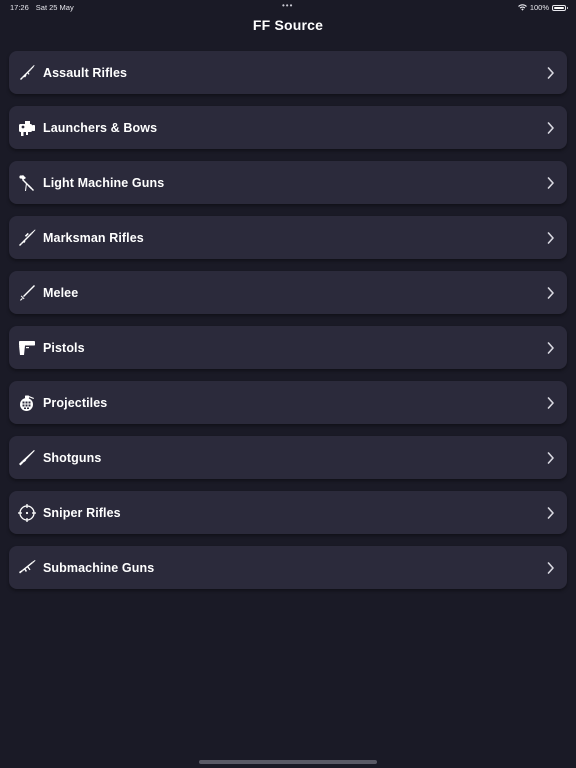  What do you see at coordinates (100, 127) in the screenshot?
I see `category-label: Launchers & Bows` at bounding box center [100, 127].